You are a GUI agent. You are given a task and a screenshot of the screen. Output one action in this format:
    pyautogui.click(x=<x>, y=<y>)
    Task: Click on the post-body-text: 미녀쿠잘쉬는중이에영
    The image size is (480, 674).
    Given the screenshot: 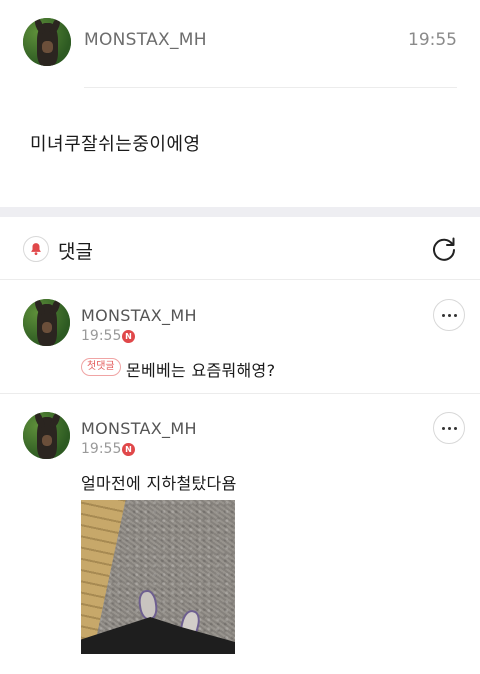 What is the action you would take?
    pyautogui.click(x=115, y=144)
    